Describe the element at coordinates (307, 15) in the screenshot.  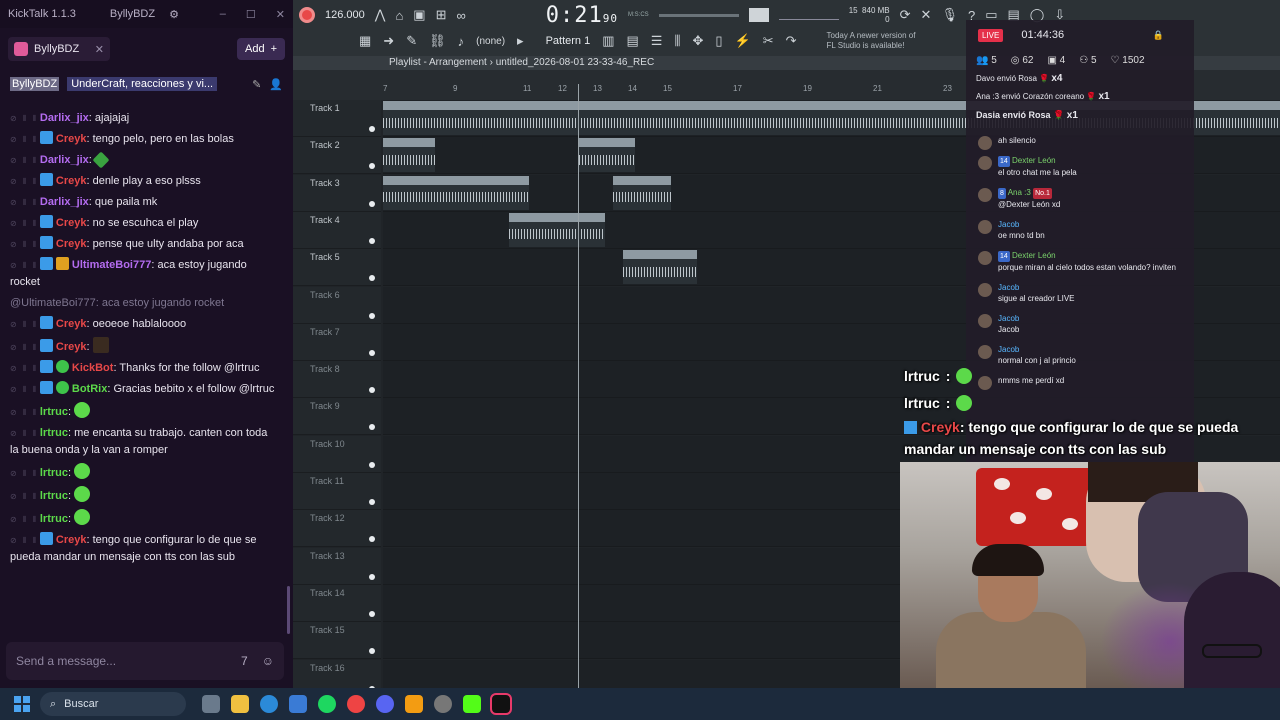
I see `record-button` at that location.